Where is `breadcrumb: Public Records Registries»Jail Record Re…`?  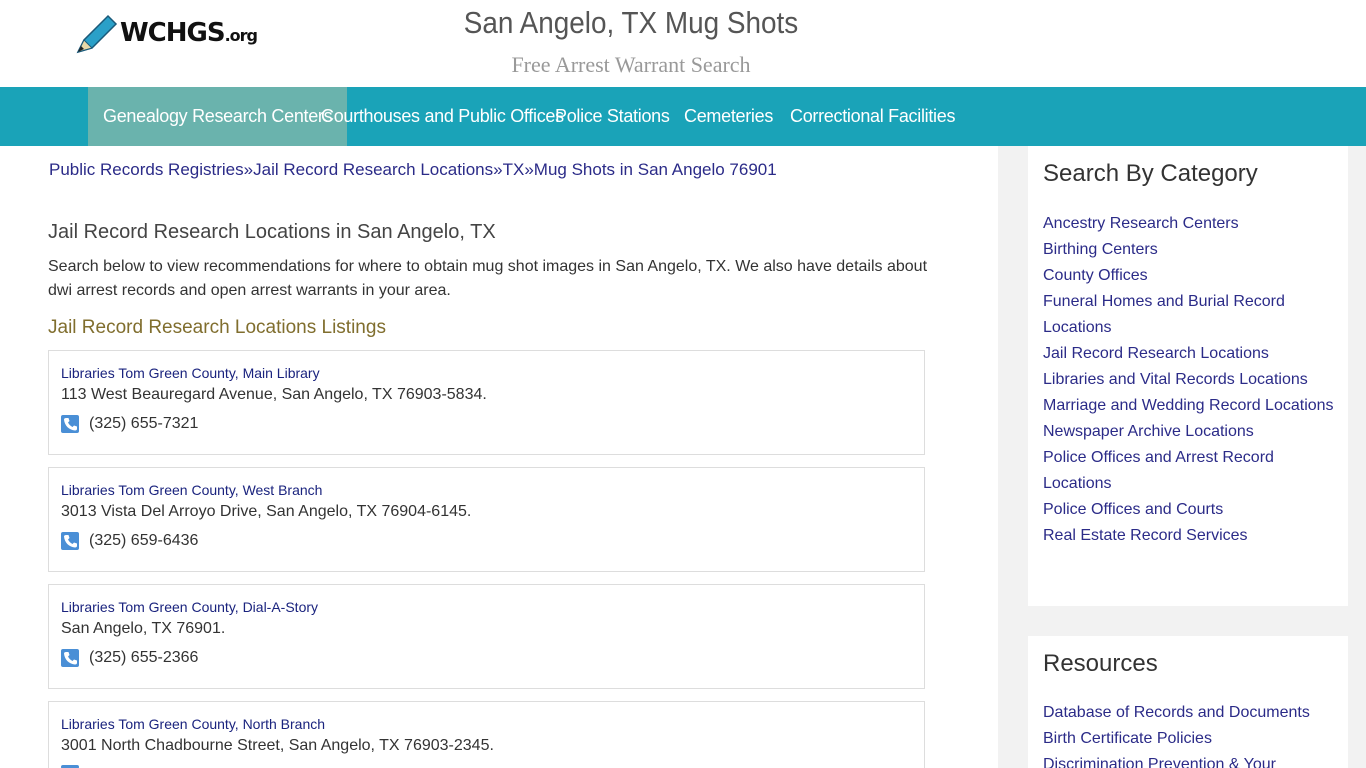 breadcrumb: Public Records Registries»Jail Record Re… is located at coordinates (413, 170).